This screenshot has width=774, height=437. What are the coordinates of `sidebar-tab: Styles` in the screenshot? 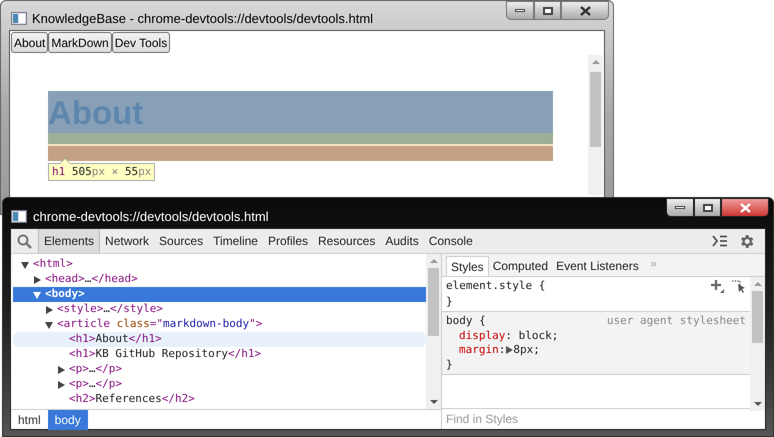 It's located at (467, 266).